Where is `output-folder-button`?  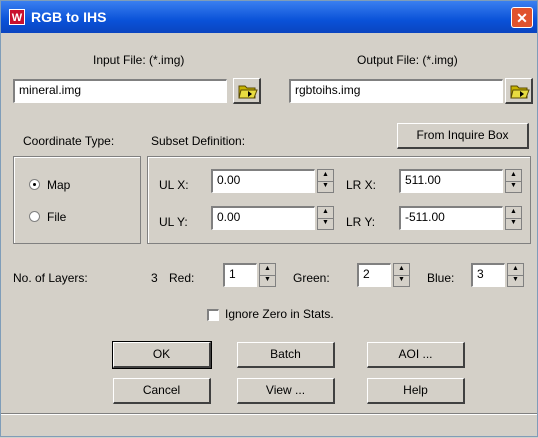
output-folder-button is located at coordinates (519, 91).